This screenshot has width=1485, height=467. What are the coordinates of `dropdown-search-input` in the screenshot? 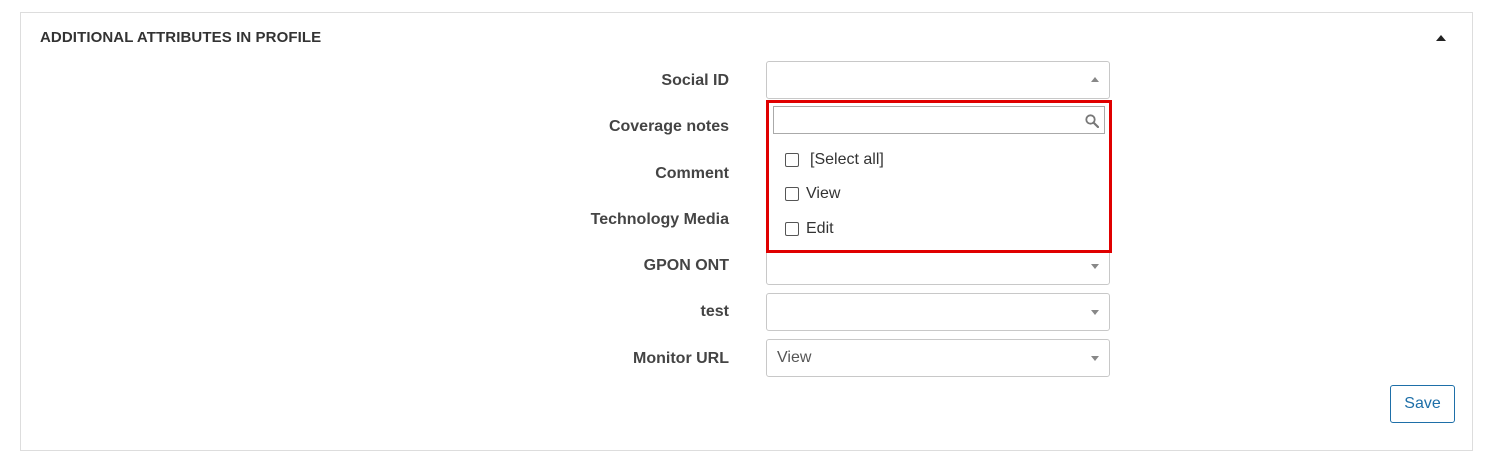 It's located at (925, 121).